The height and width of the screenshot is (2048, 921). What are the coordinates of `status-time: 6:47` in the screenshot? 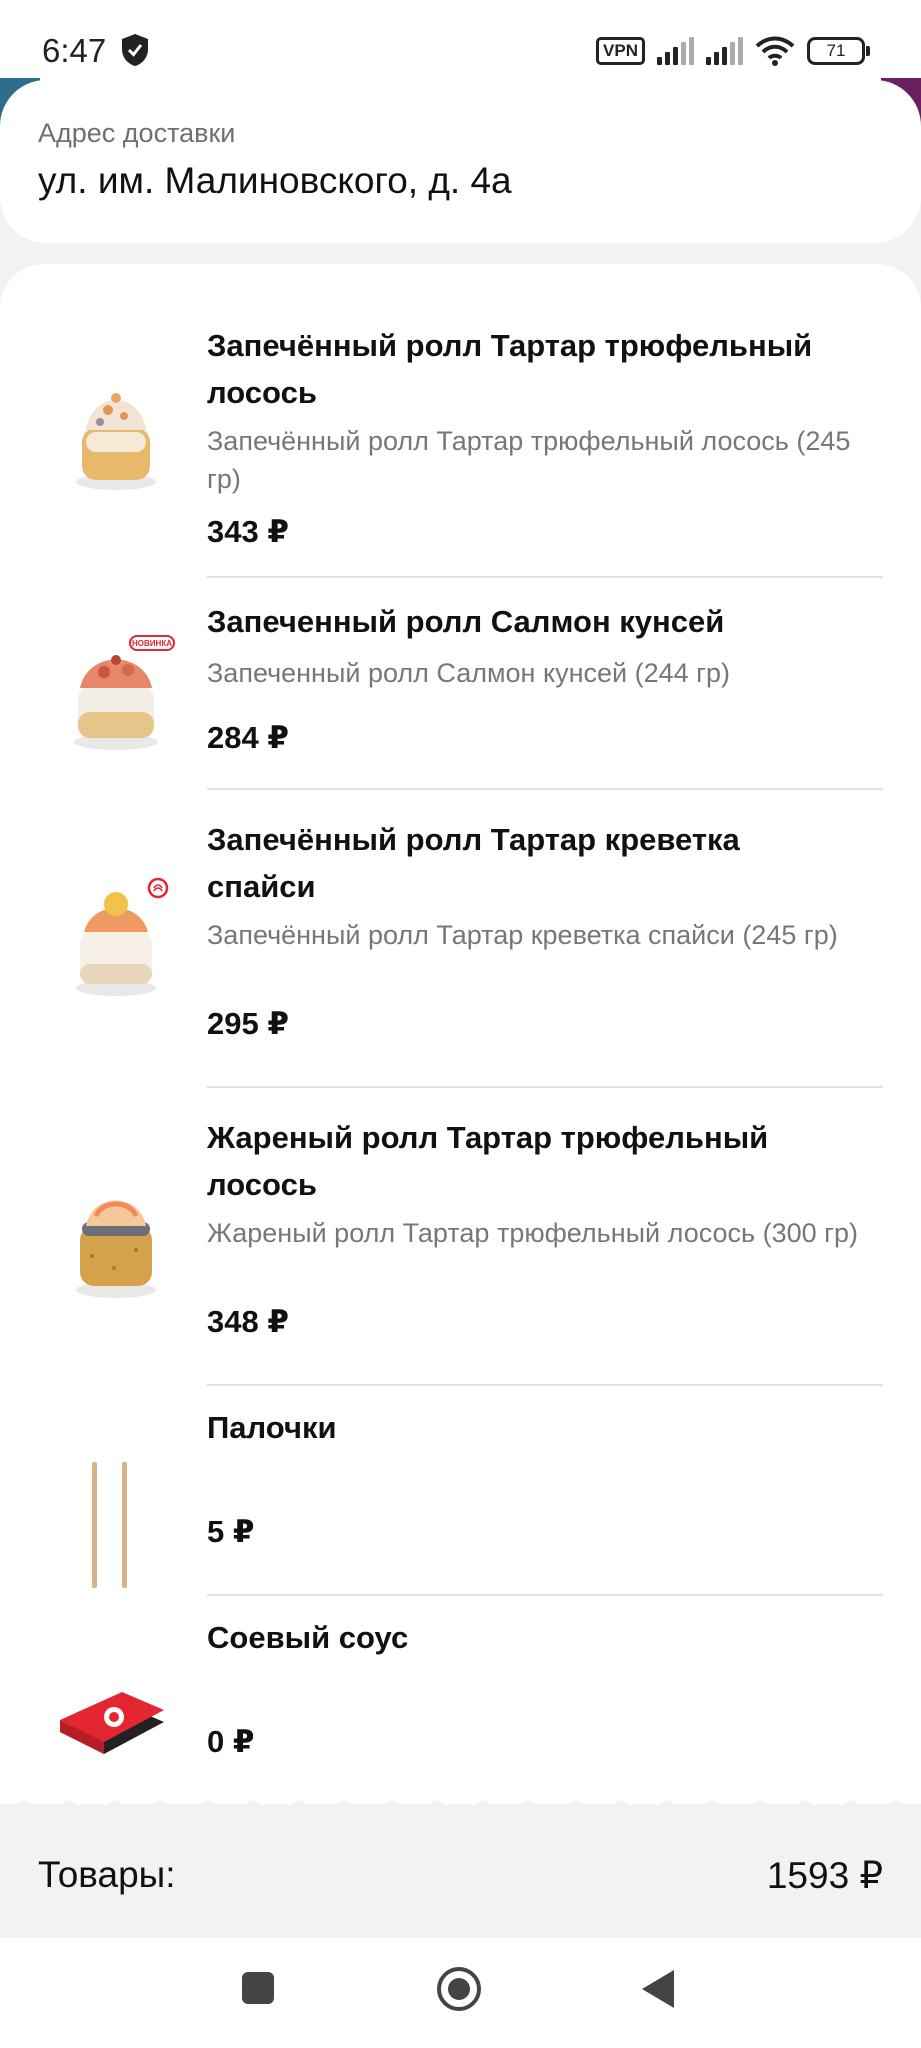 It's located at (74, 50).